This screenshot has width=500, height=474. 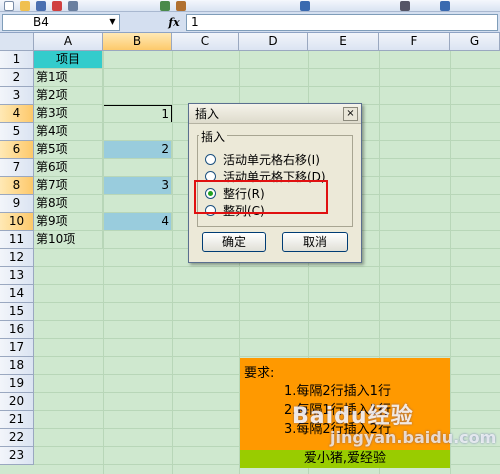 I want to click on chevron-down-icon: ▼, so click(x=112, y=21).